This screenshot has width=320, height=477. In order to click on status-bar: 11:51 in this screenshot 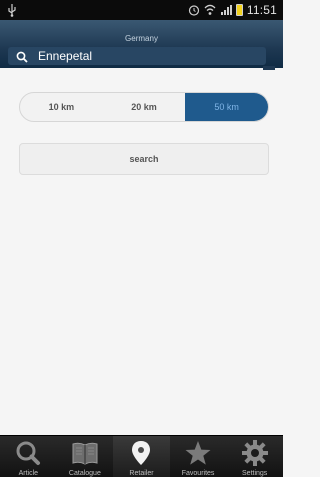, I will do `click(141, 10)`.